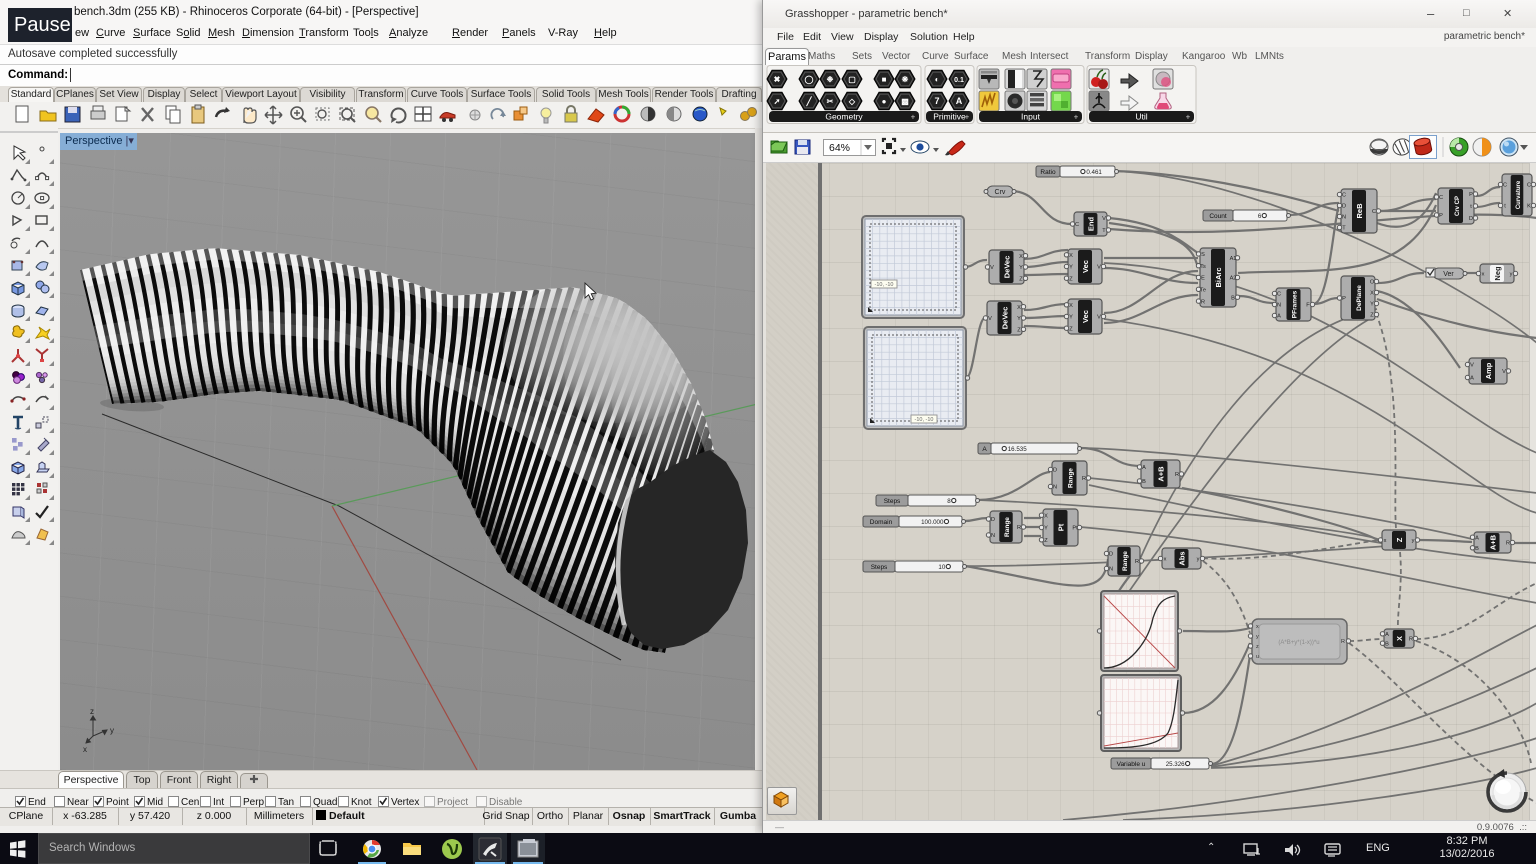 The height and width of the screenshot is (864, 1536). I want to click on svg-text: 64%, so click(839, 148).